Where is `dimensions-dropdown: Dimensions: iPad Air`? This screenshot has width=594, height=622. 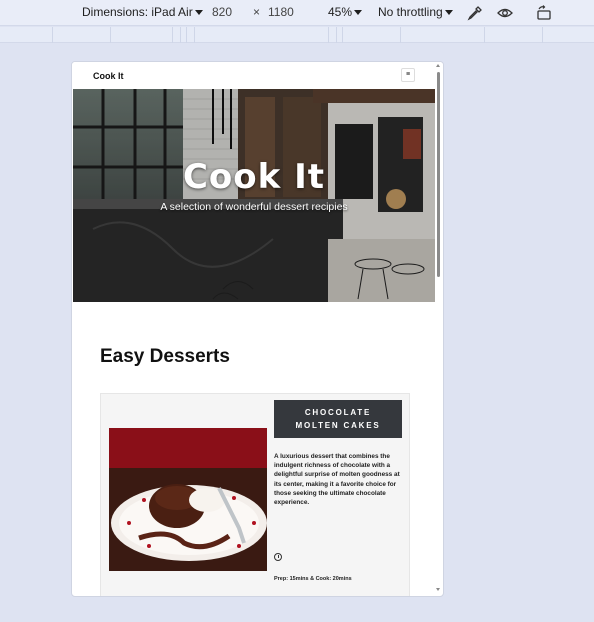 dimensions-dropdown: Dimensions: iPad Air is located at coordinates (142, 12).